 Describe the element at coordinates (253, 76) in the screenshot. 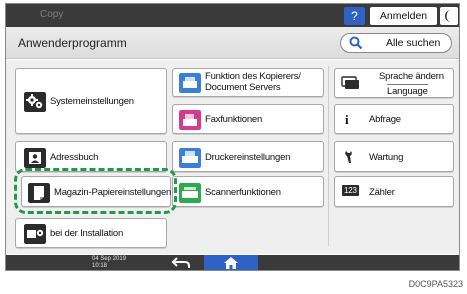

I see `copier-features-label-line1: Funktion des Kopierers/` at that location.